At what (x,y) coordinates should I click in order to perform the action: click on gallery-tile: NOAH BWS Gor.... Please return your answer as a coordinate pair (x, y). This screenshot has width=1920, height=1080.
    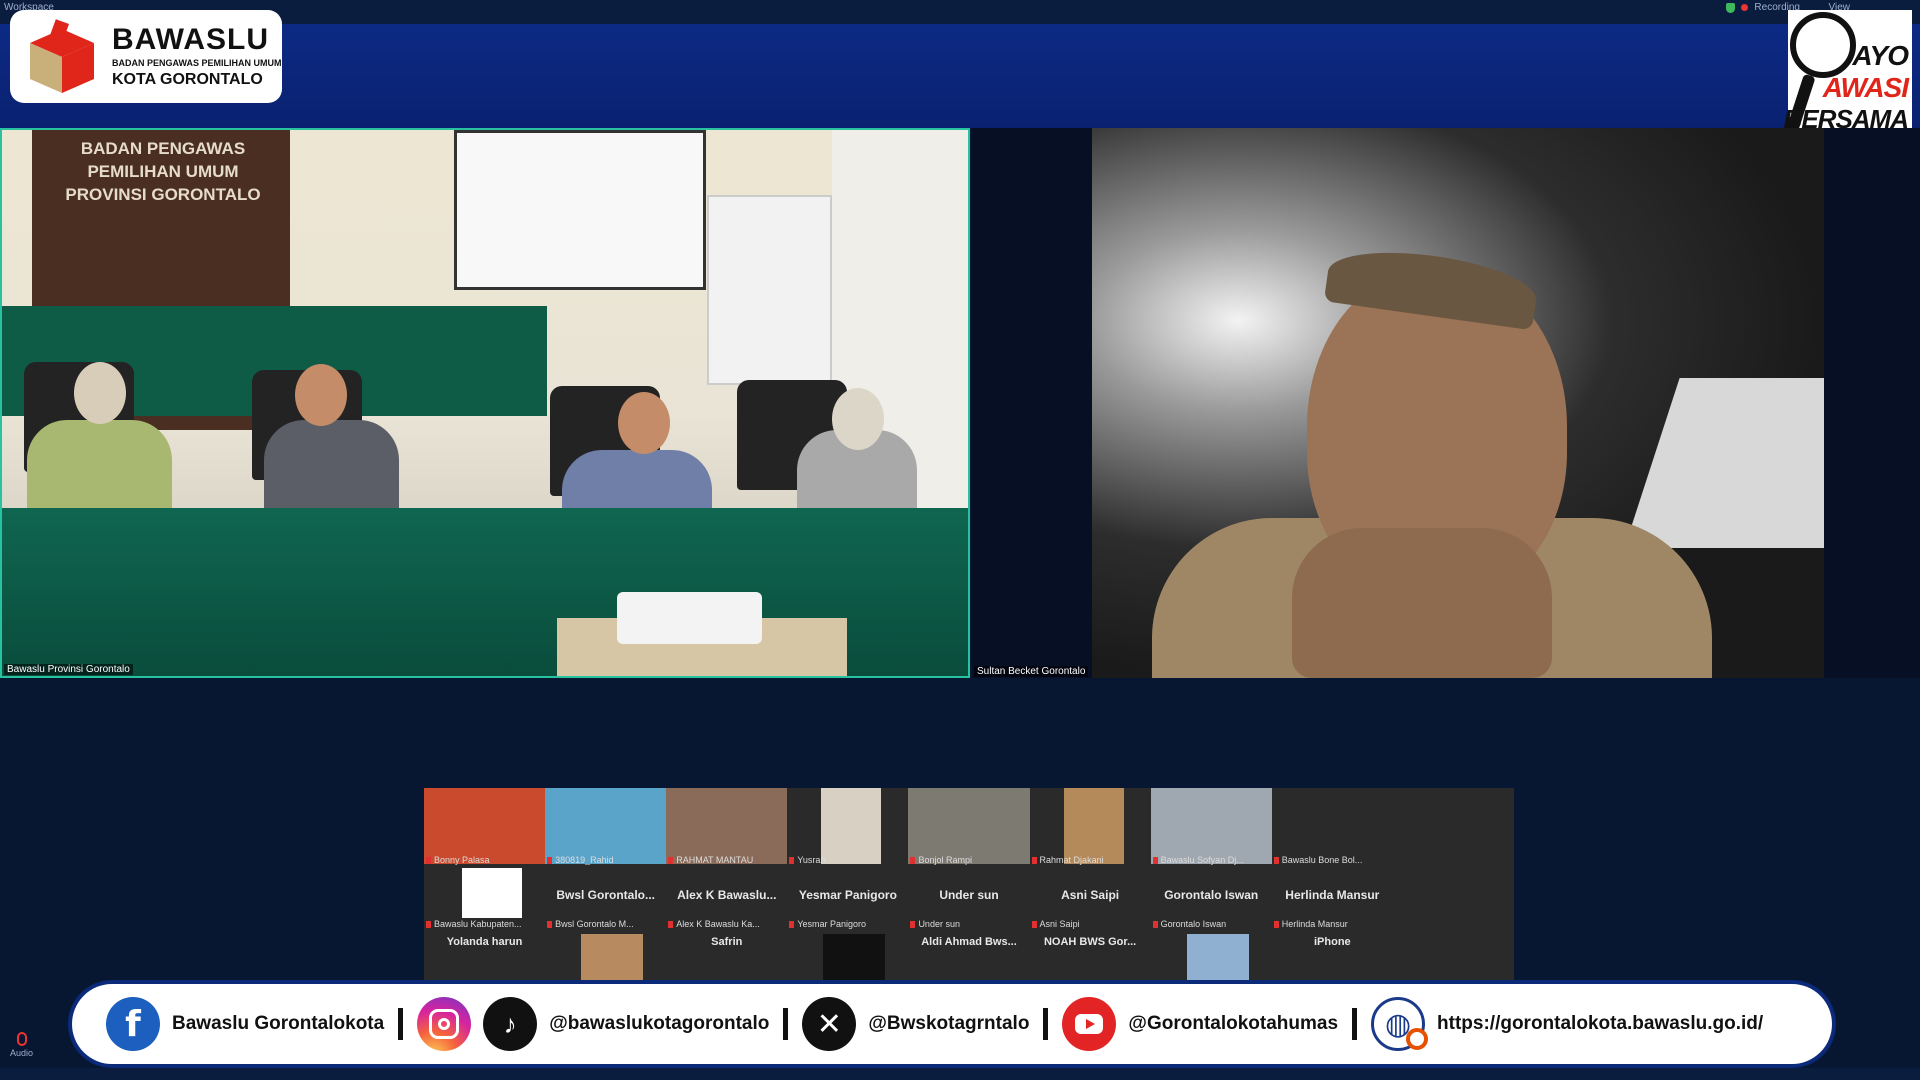
    Looking at the image, I should click on (1090, 955).